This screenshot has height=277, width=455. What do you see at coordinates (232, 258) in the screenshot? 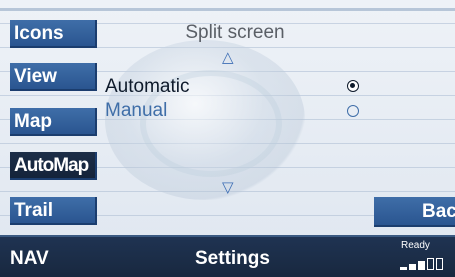
I see `settings-label: Settings` at bounding box center [232, 258].